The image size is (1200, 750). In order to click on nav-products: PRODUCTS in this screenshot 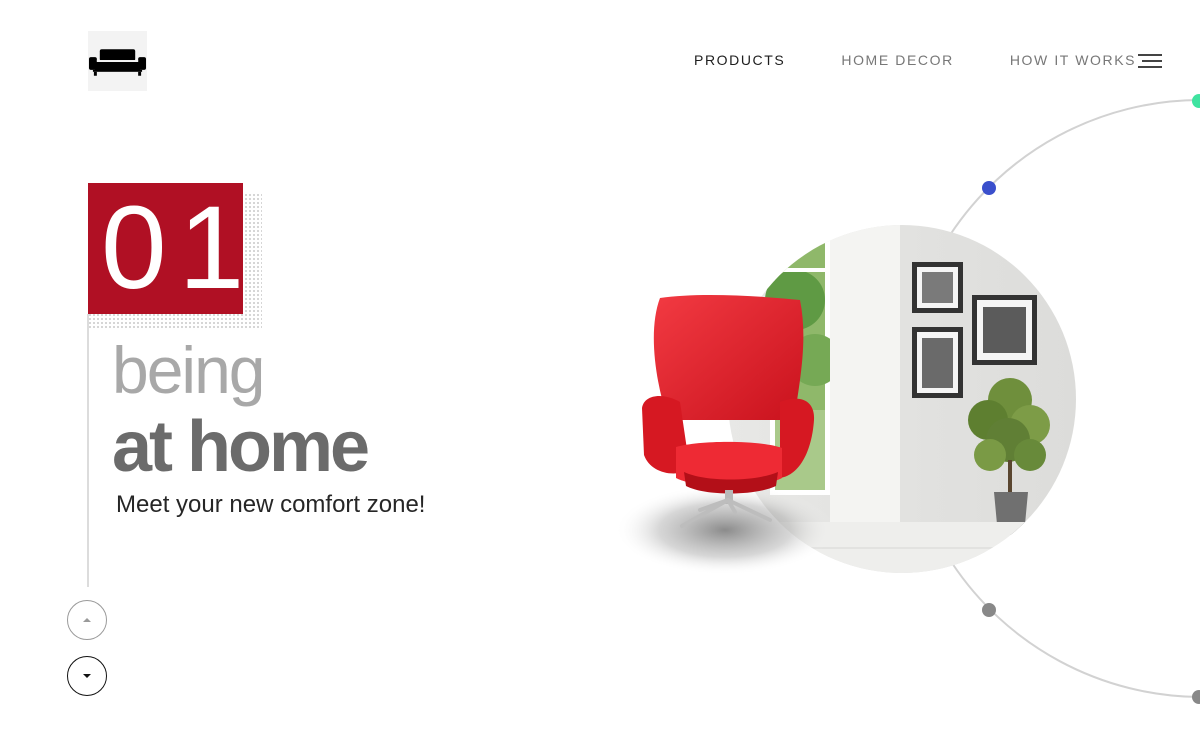, I will do `click(739, 60)`.